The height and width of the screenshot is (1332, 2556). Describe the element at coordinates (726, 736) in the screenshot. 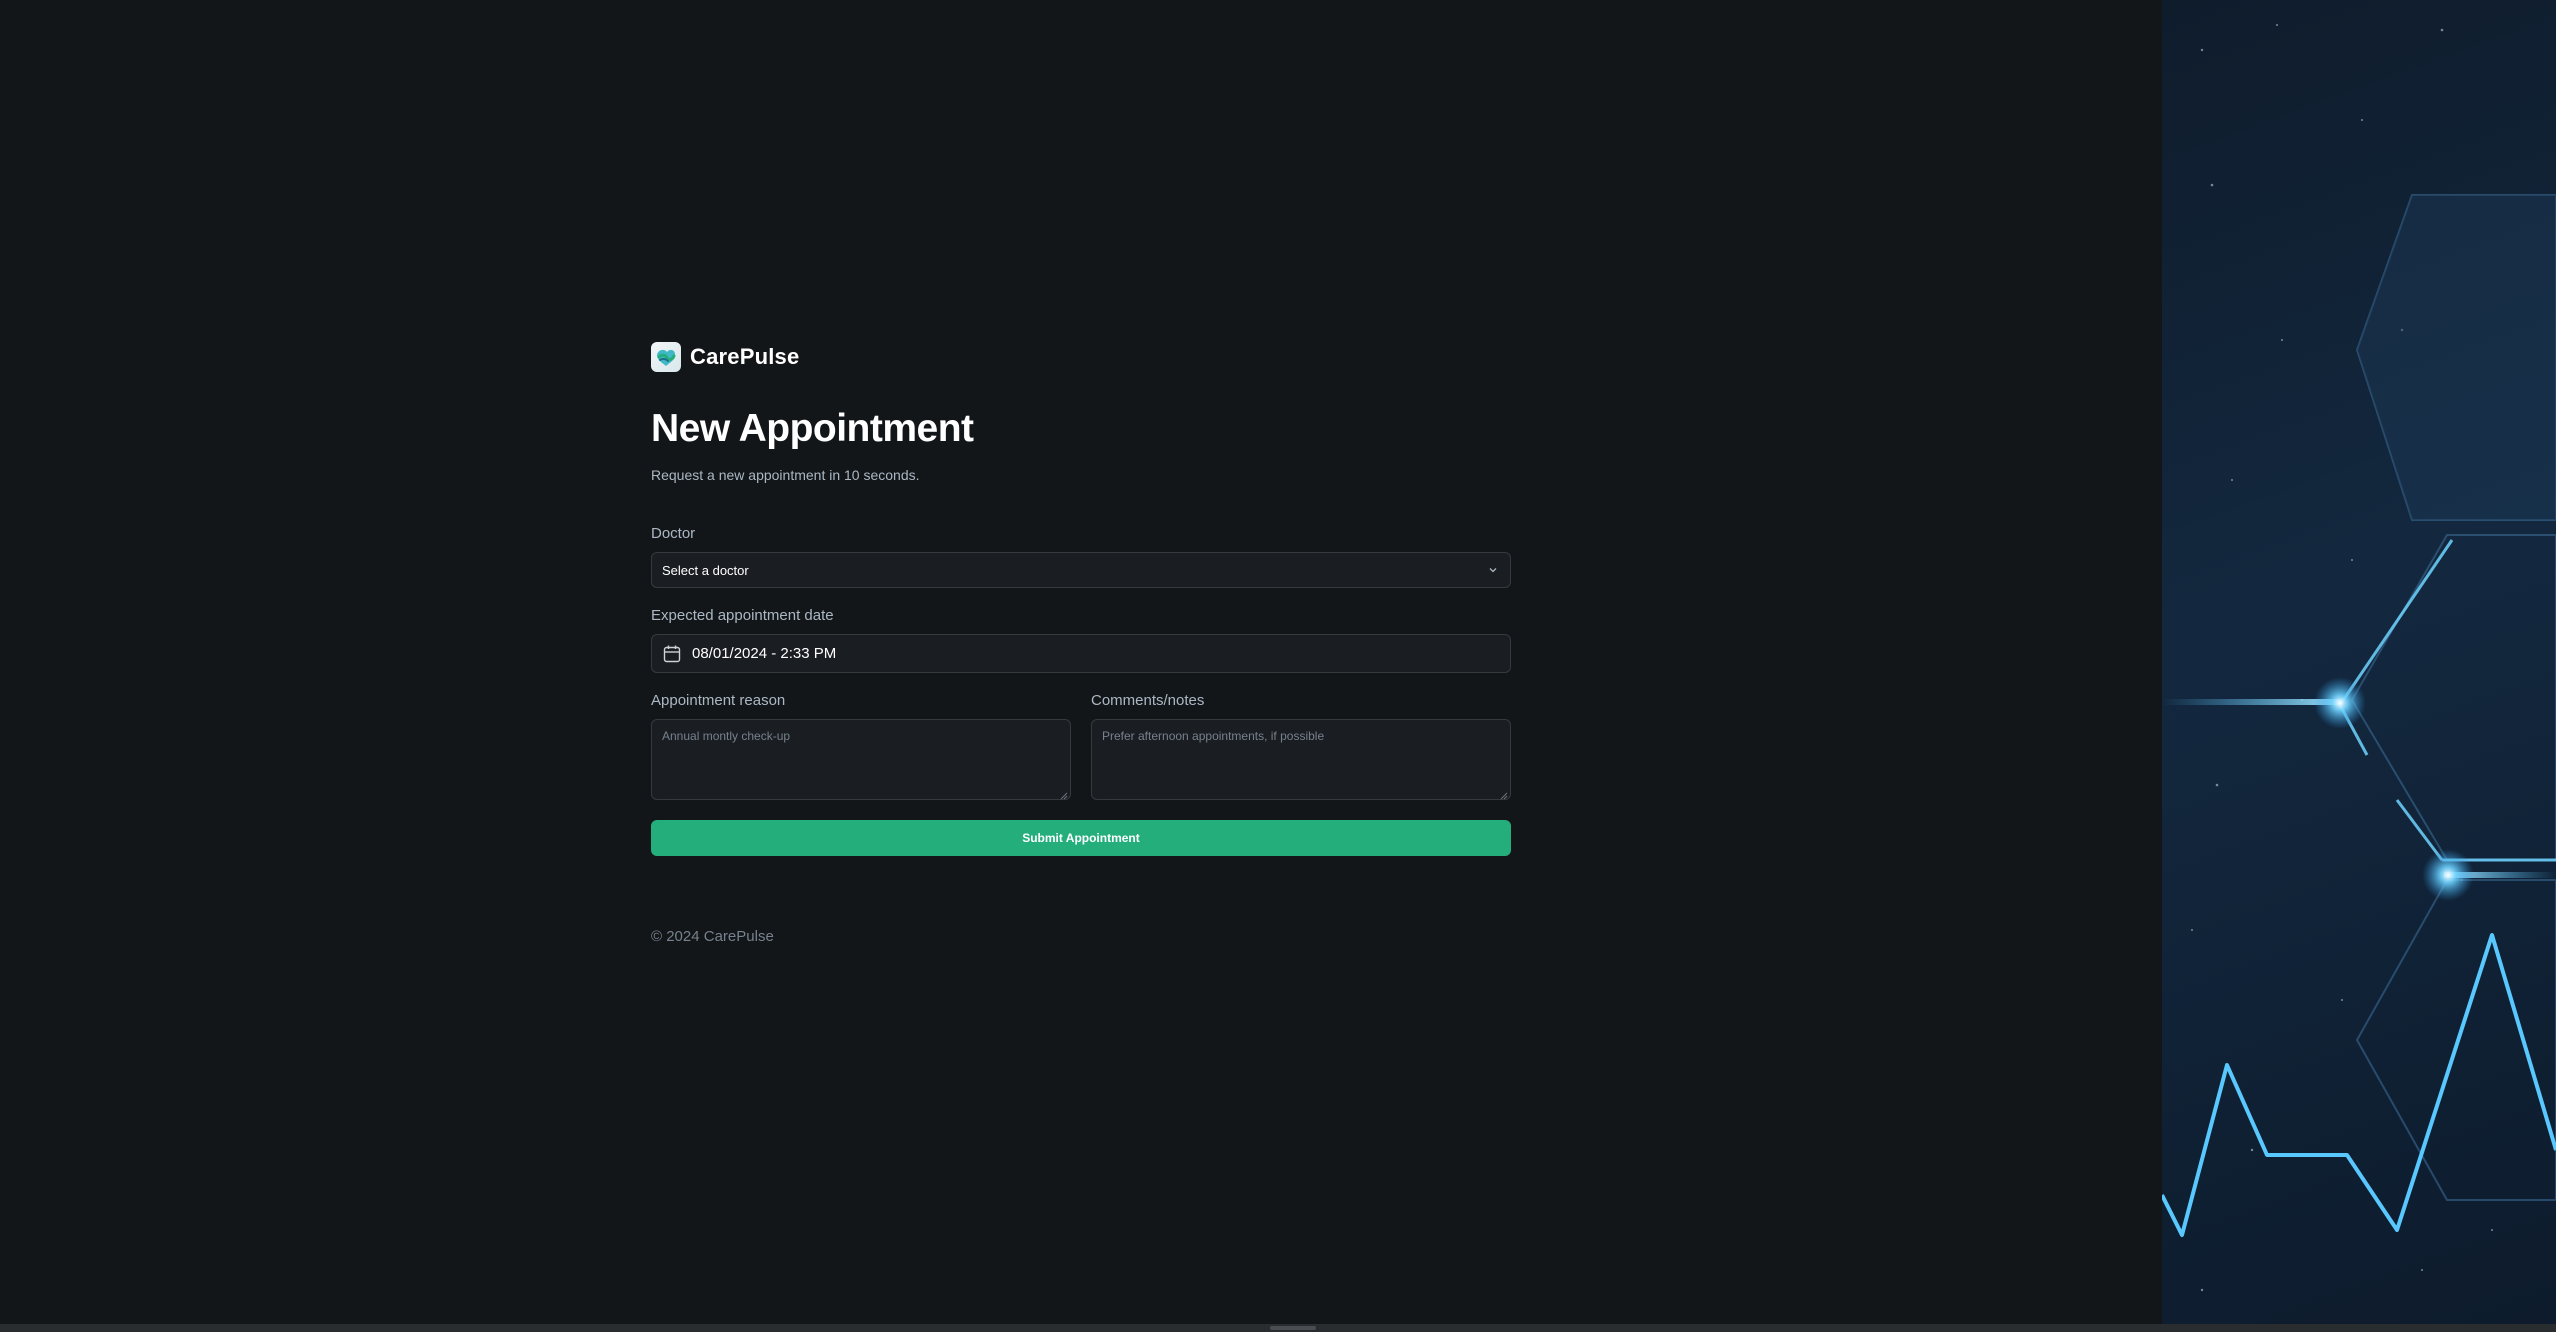

I see `reason-placeholder: Annual montly check-up` at that location.